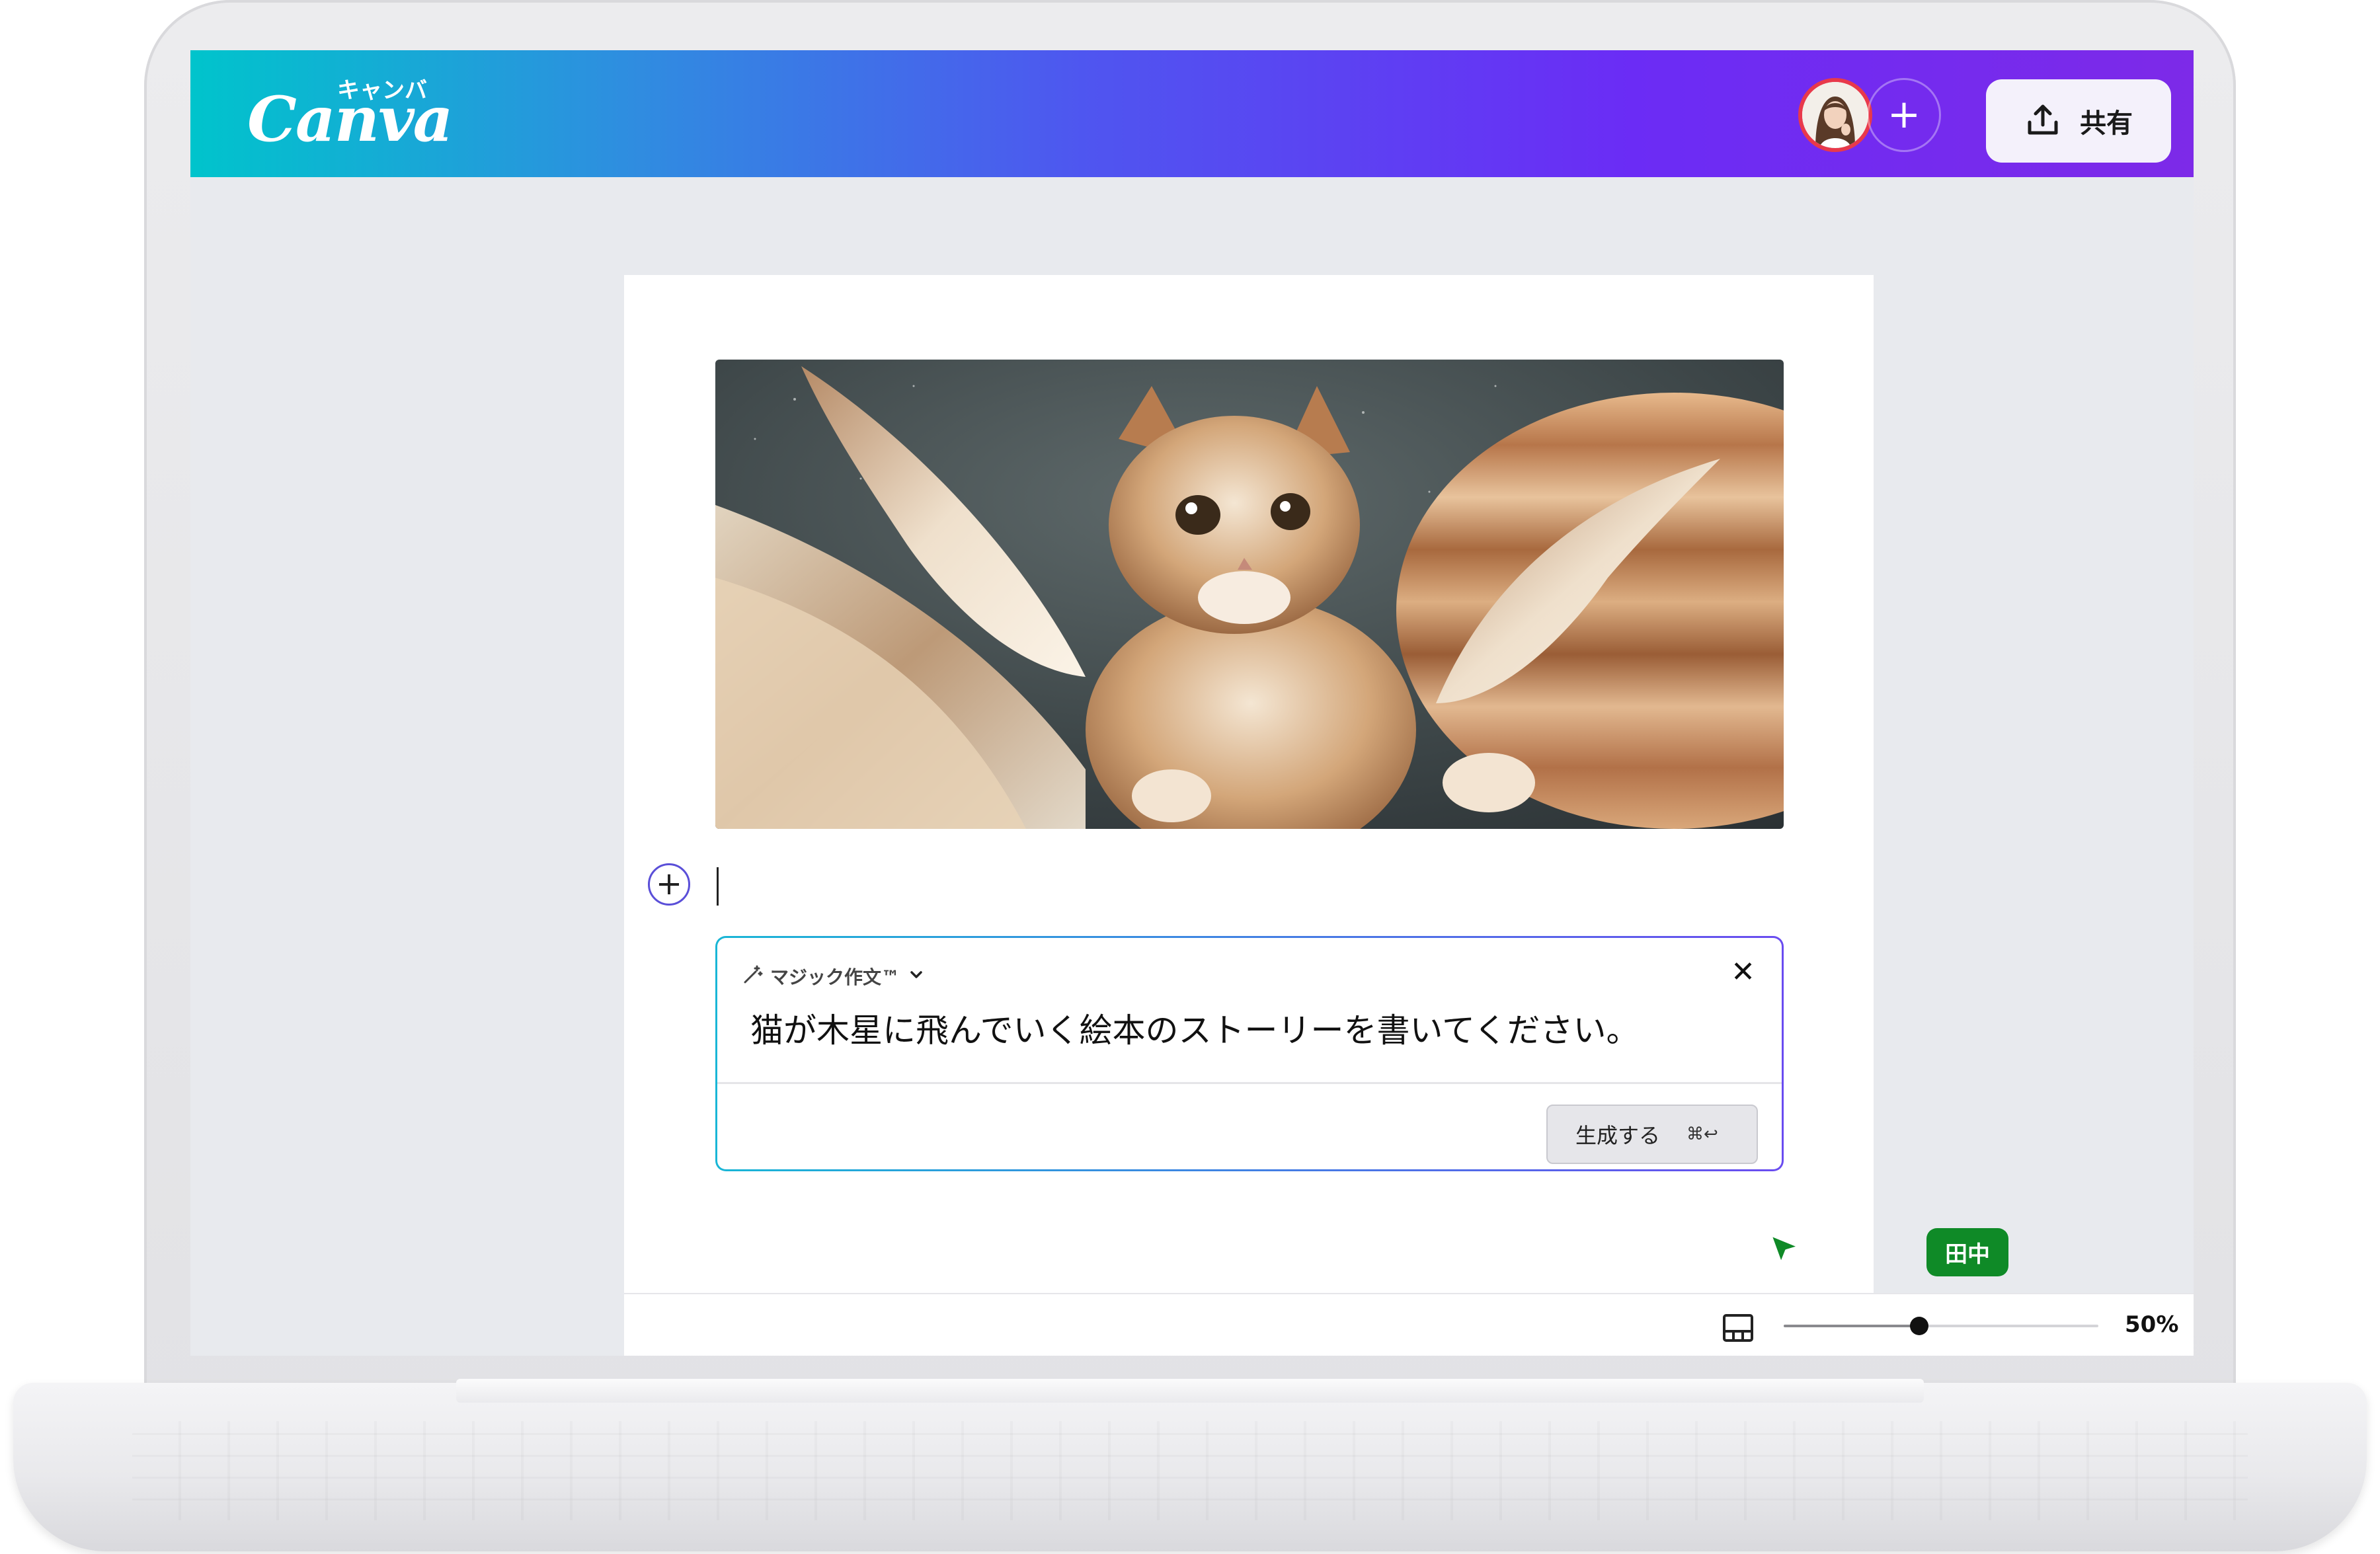  What do you see at coordinates (1618, 1135) in the screenshot?
I see `generate-label: 生成する` at bounding box center [1618, 1135].